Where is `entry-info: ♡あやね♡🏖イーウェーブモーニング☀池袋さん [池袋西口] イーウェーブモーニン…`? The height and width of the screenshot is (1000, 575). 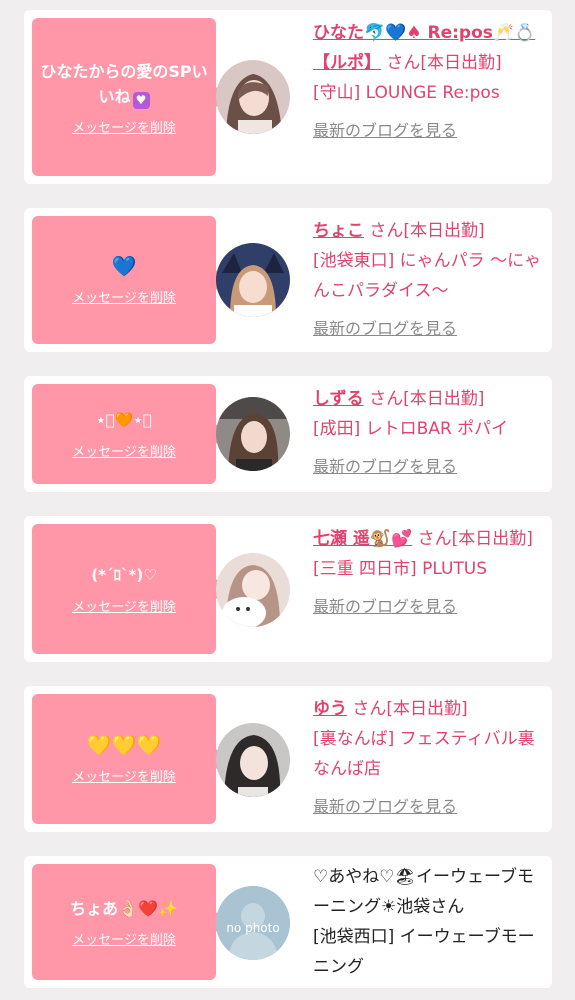 entry-info: ♡あやね♡🏖イーウェーブモーニング☀池袋さん [池袋西口] イーウェーブモーニン… is located at coordinates (430, 922).